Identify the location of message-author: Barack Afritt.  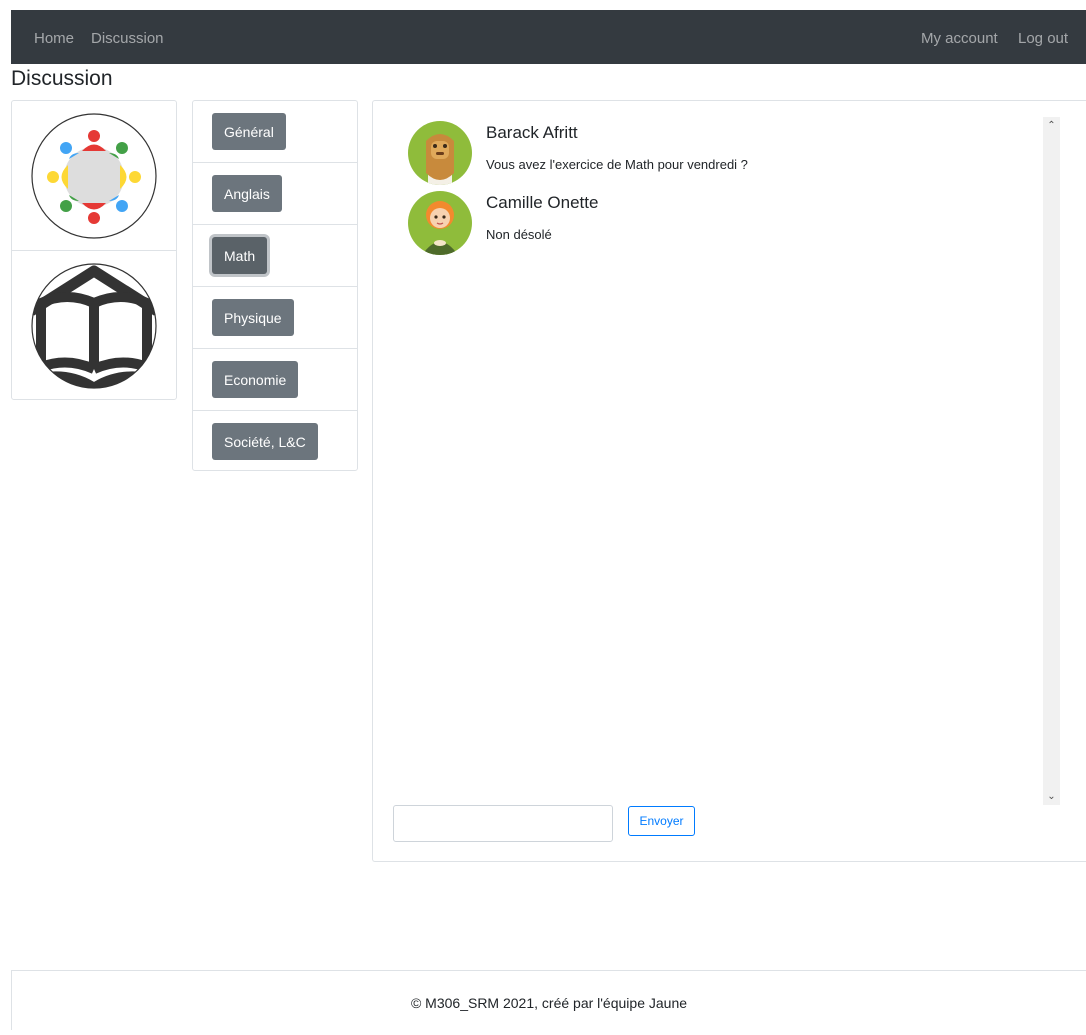
(532, 132).